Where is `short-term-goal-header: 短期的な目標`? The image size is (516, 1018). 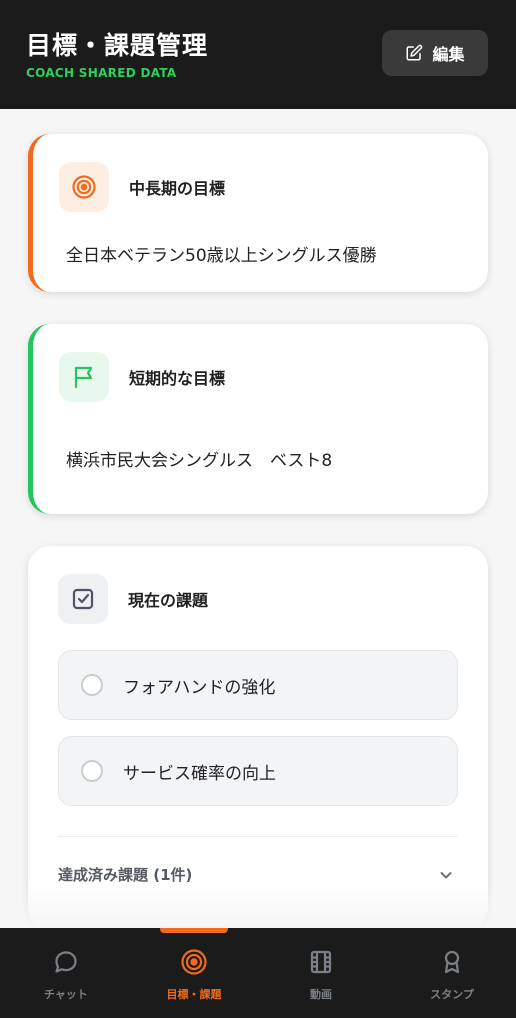 short-term-goal-header: 短期的な目標 is located at coordinates (142, 377).